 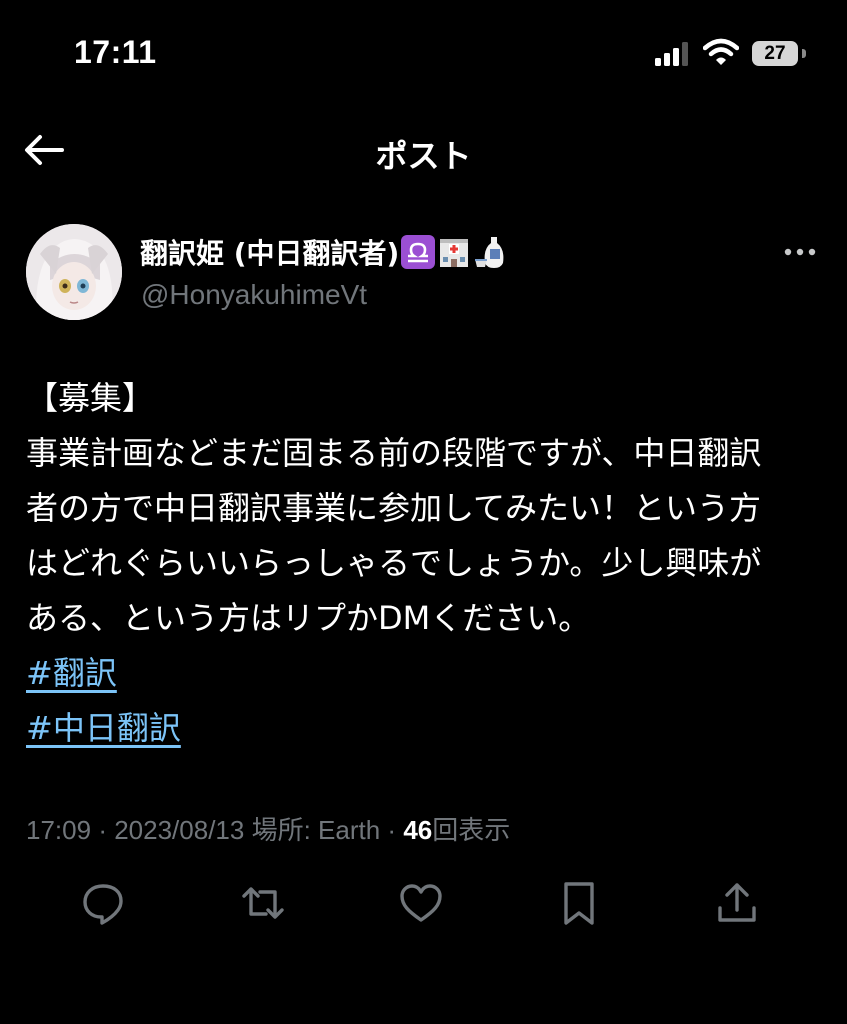 I want to click on bookmark-icon, so click(x=579, y=903).